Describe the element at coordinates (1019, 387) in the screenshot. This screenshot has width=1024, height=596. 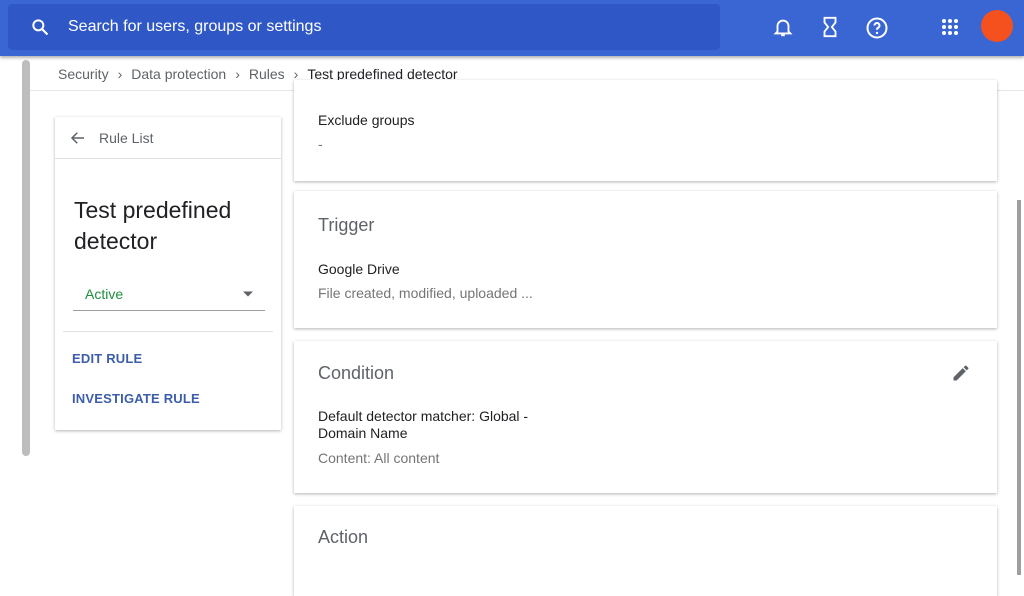
I see `right-scrollbar` at that location.